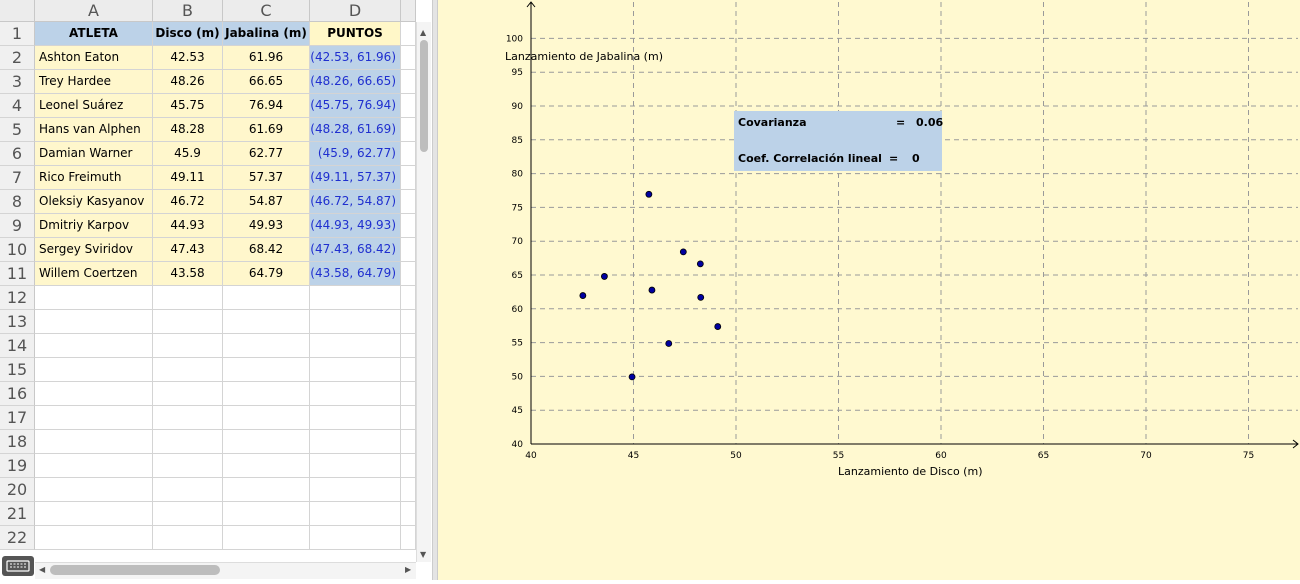  What do you see at coordinates (188, 202) in the screenshot?
I see `discus-cell: 46.72` at bounding box center [188, 202].